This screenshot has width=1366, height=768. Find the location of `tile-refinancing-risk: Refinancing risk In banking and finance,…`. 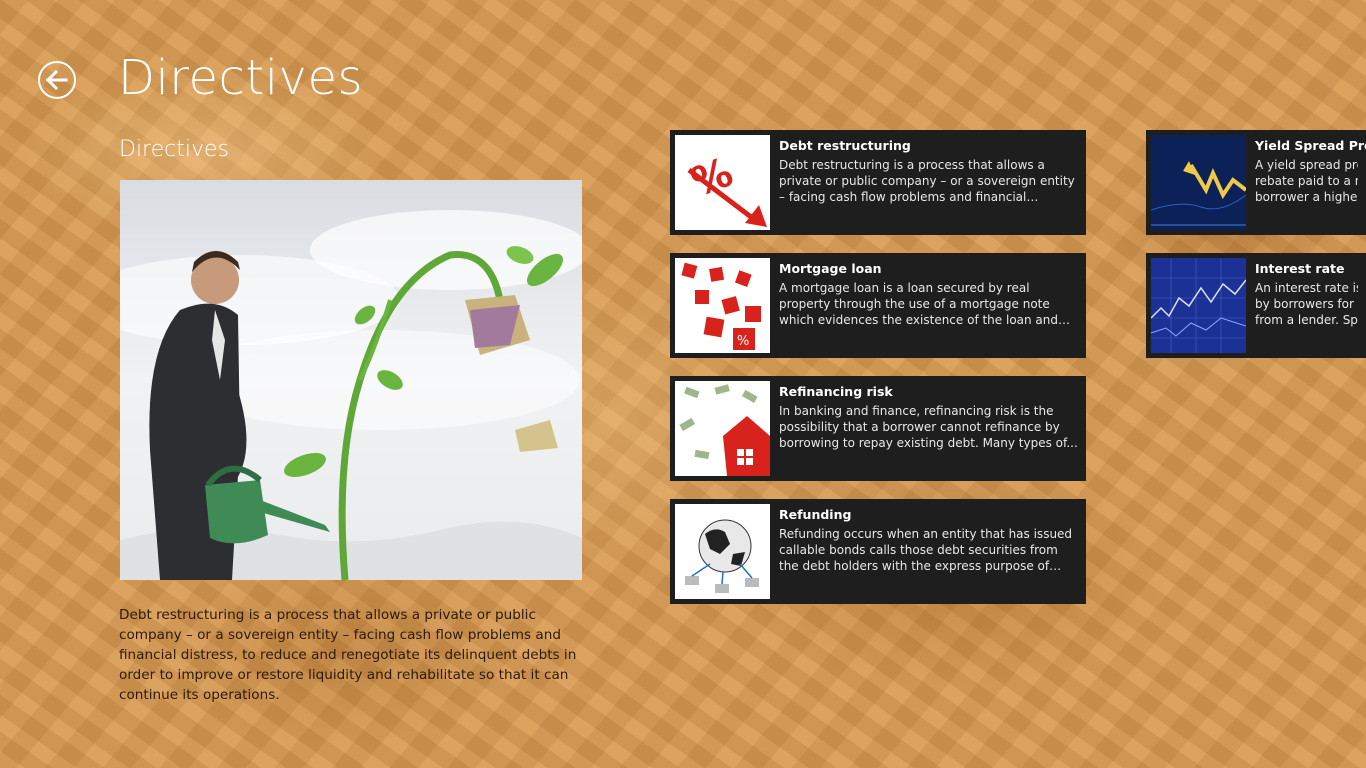

tile-refinancing-risk: Refinancing risk In banking and finance,… is located at coordinates (878, 428).